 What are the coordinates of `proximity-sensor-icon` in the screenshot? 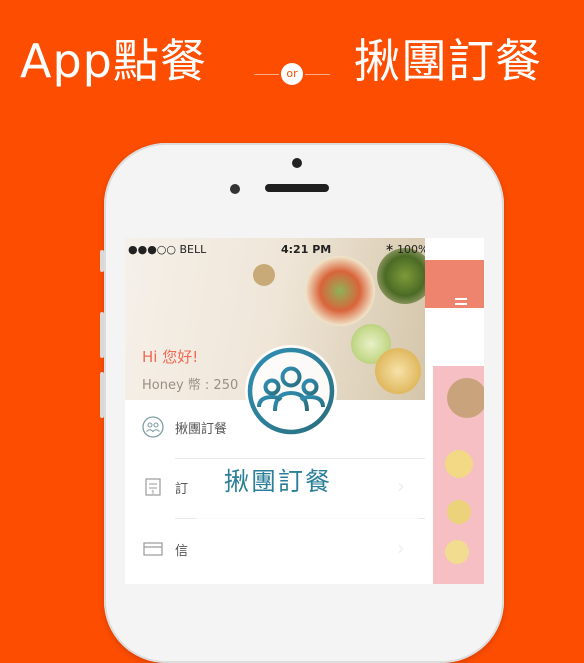 It's located at (235, 189).